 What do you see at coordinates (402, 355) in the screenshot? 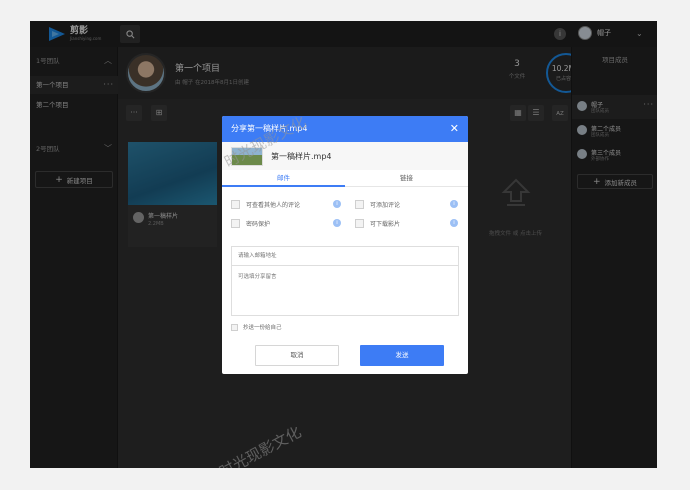
I see `send-button: 发送` at bounding box center [402, 355].